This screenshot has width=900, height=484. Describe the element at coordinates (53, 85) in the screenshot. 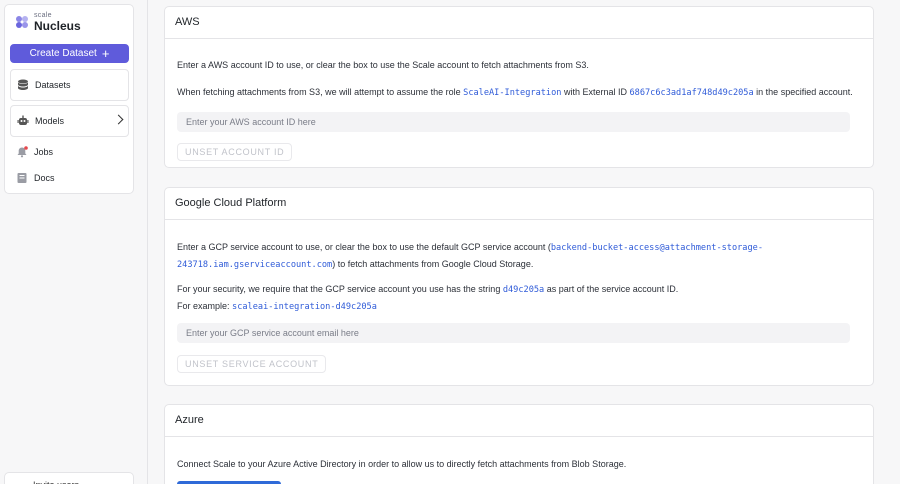

I see `sidebar-item-label: Datasets` at that location.